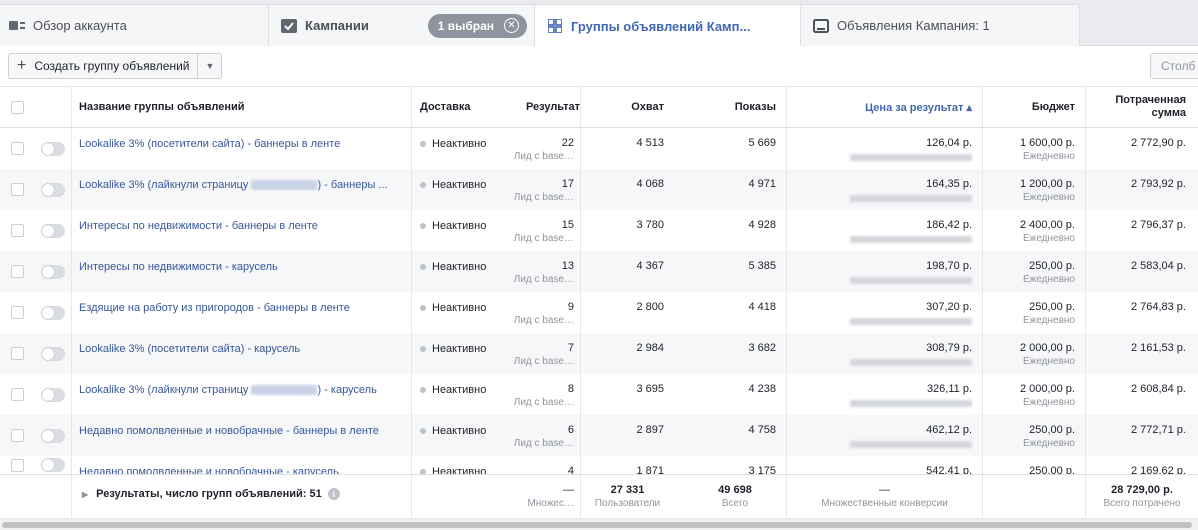 The image size is (1198, 530). I want to click on header-results-label: Результат, so click(552, 107).